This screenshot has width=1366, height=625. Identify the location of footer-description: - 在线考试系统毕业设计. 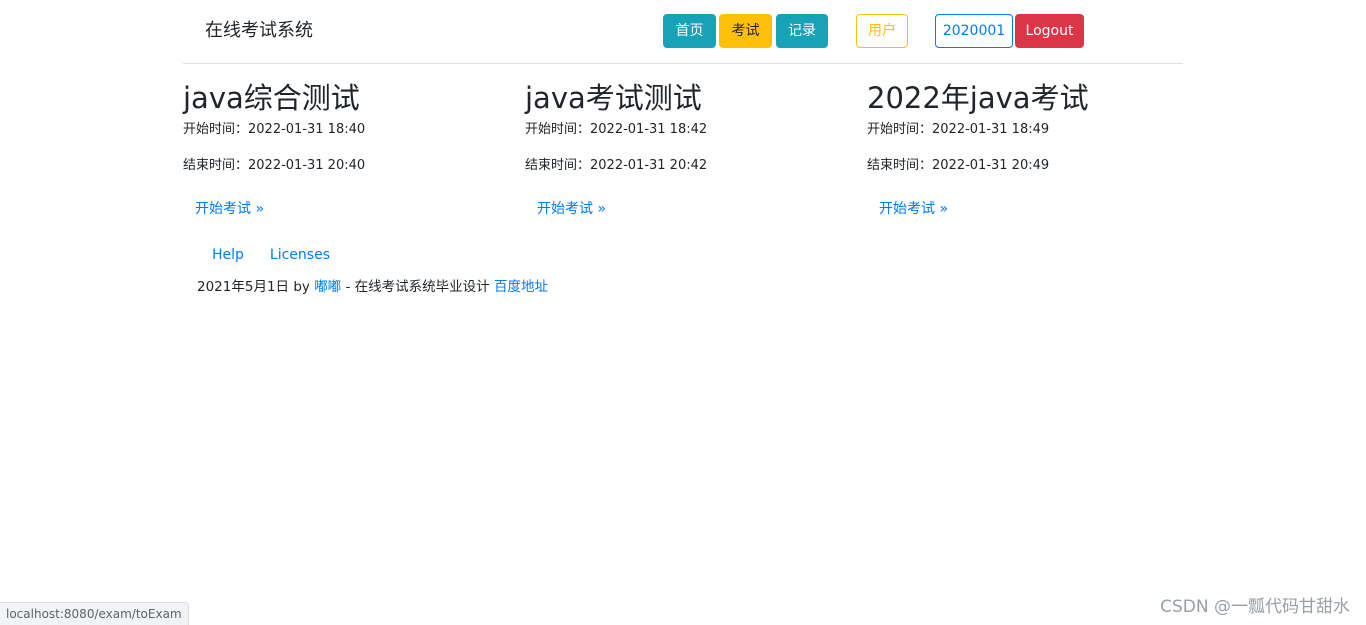
(417, 287).